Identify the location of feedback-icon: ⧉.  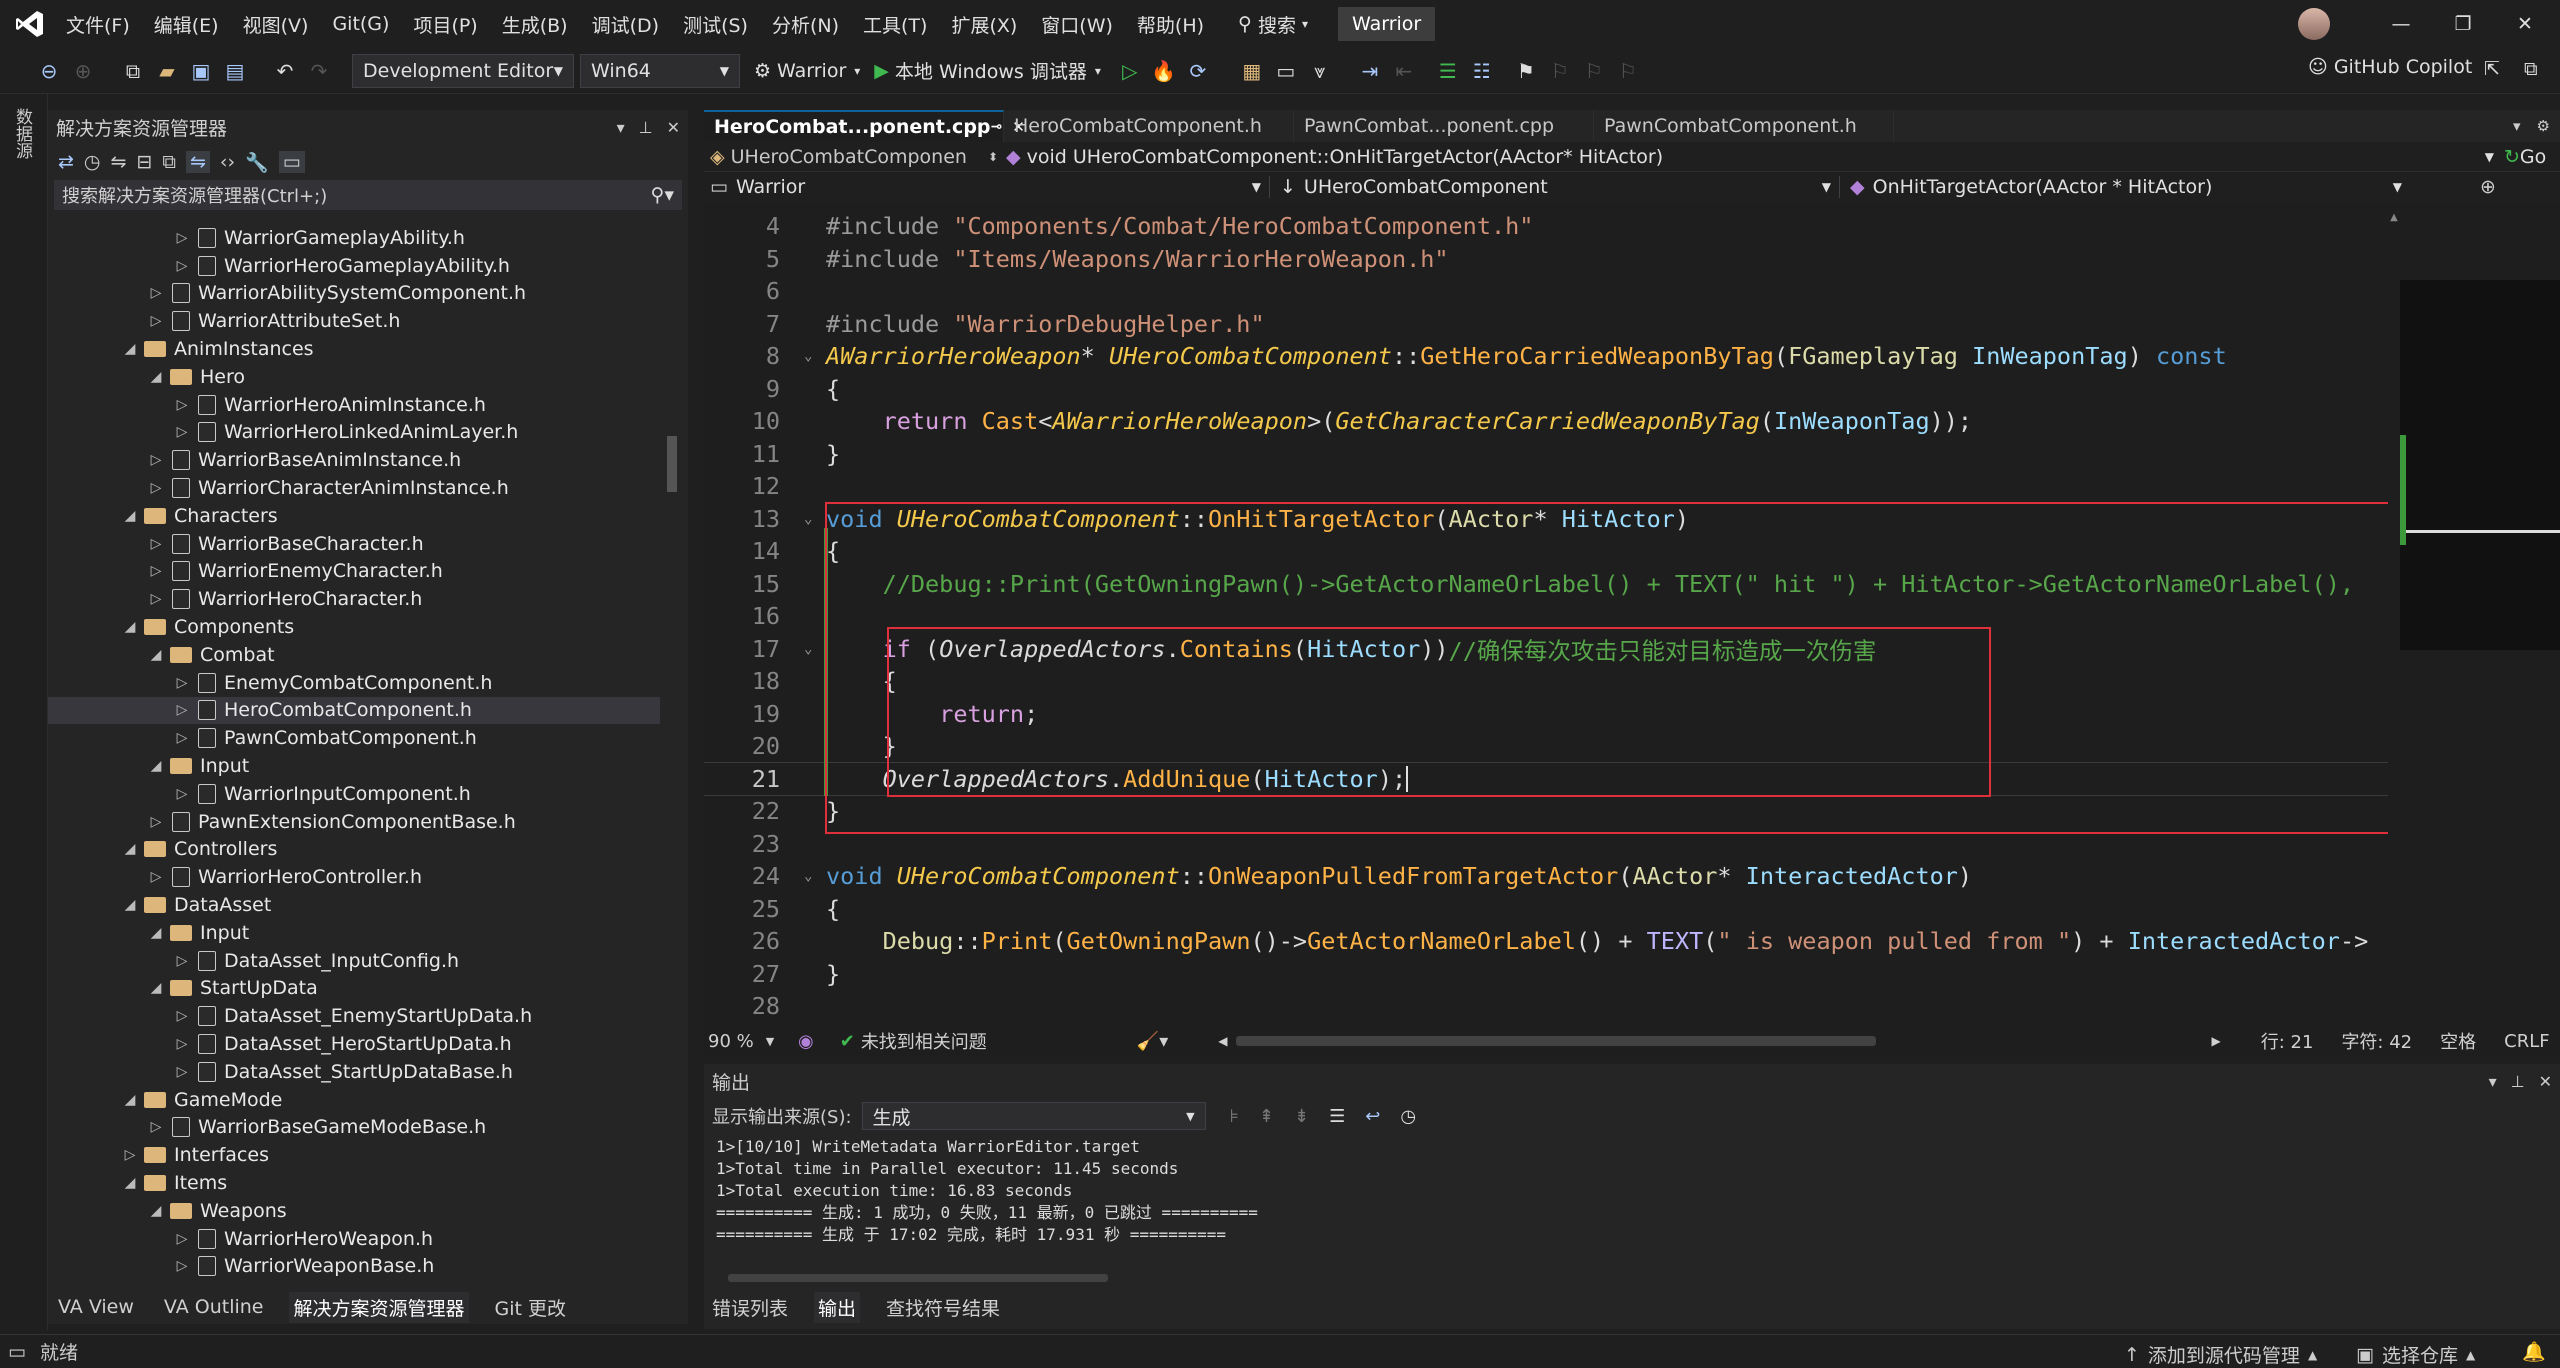
(2531, 69).